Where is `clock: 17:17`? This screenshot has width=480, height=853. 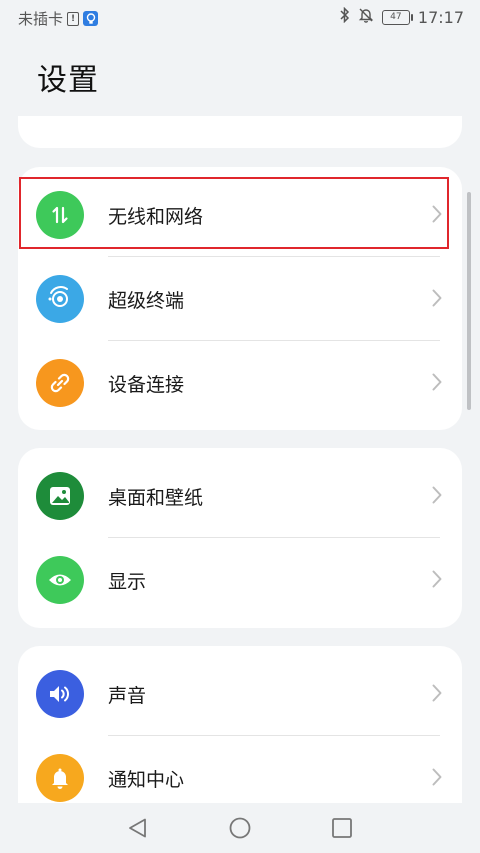 clock: 17:17 is located at coordinates (440, 17).